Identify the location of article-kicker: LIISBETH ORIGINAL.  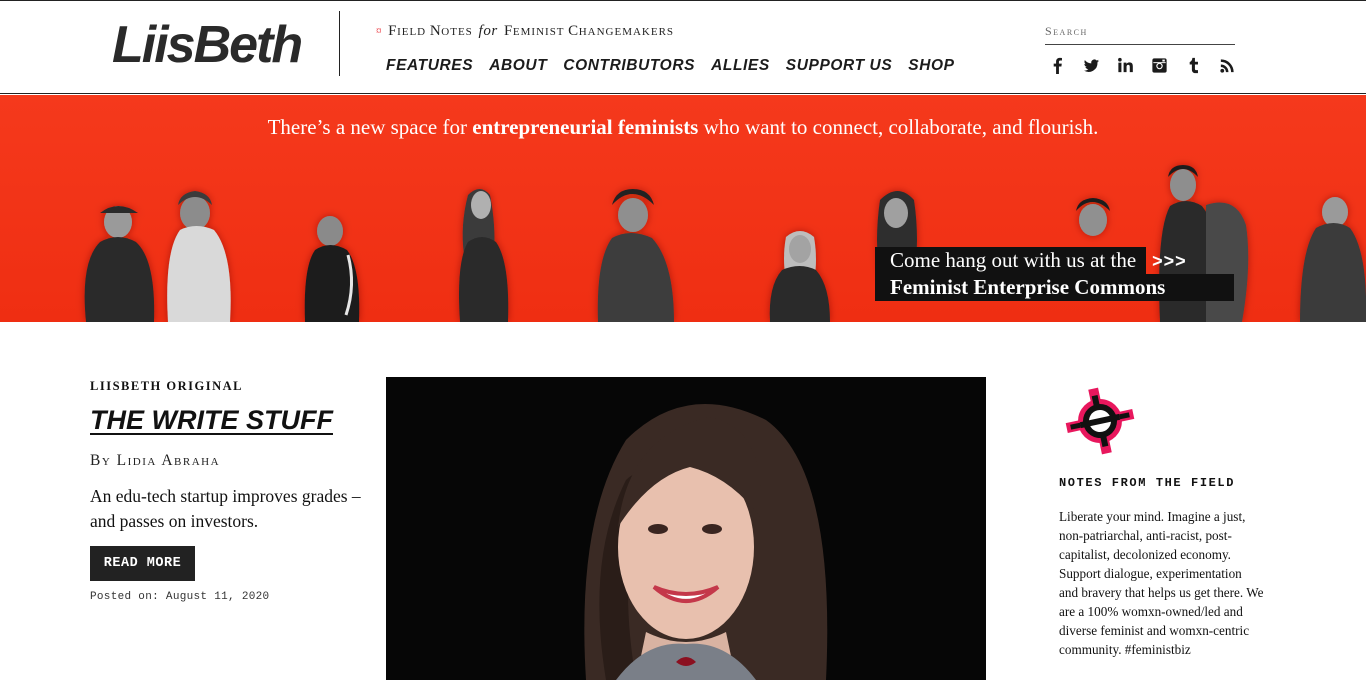
(166, 386).